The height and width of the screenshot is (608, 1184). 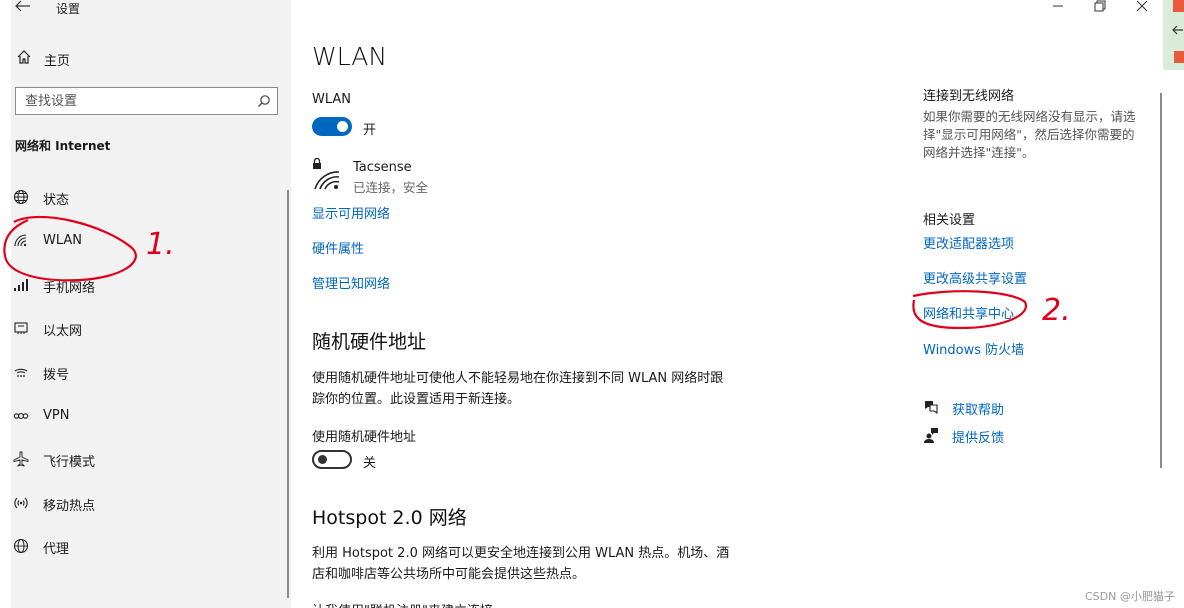 I want to click on feedback-link: 提供反馈, so click(x=978, y=436).